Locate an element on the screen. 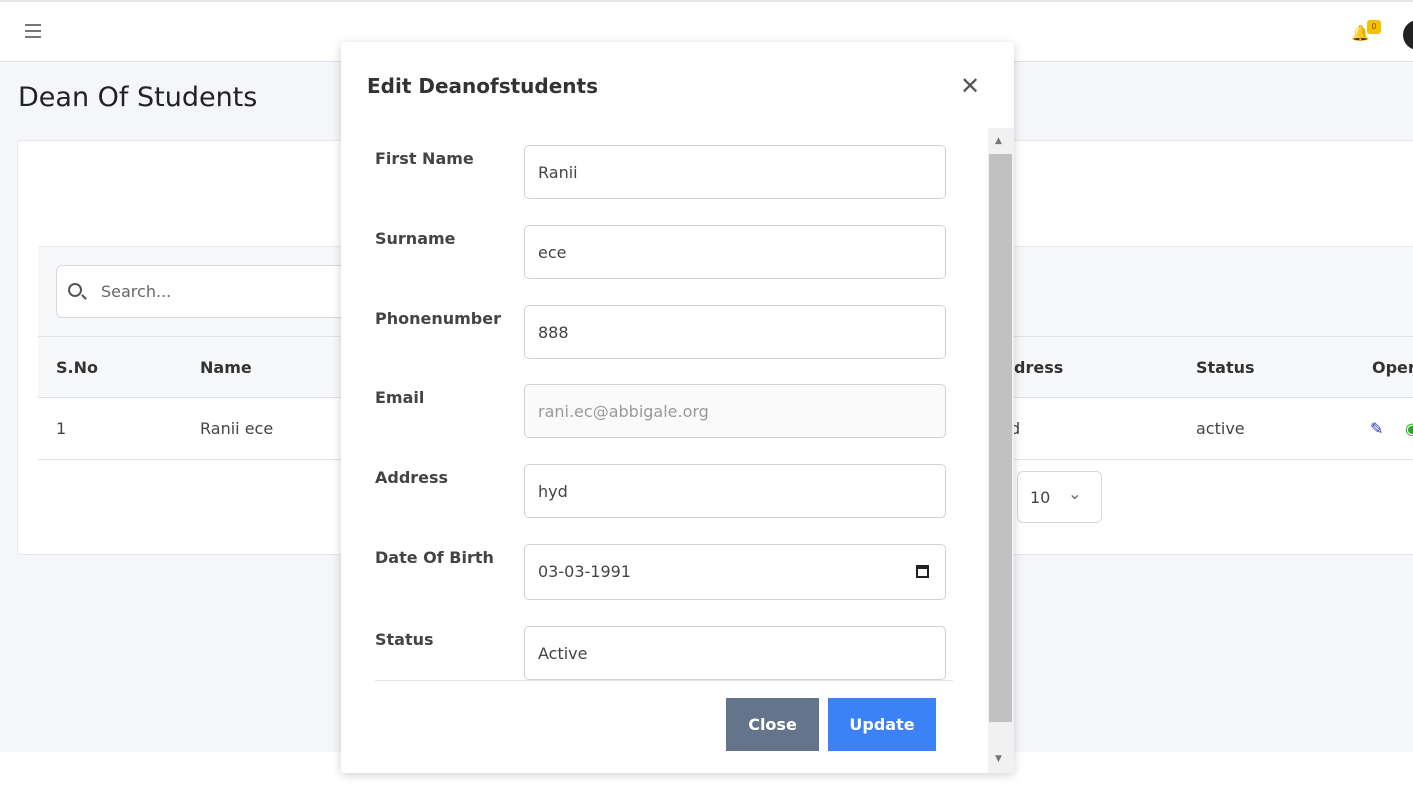  first-name-input is located at coordinates (735, 172).